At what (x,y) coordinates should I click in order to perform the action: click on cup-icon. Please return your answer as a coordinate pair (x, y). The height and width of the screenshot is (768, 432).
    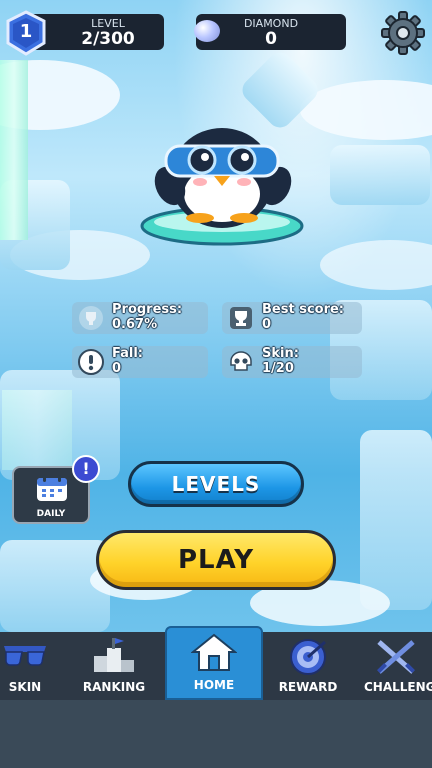
    Looking at the image, I should click on (241, 318).